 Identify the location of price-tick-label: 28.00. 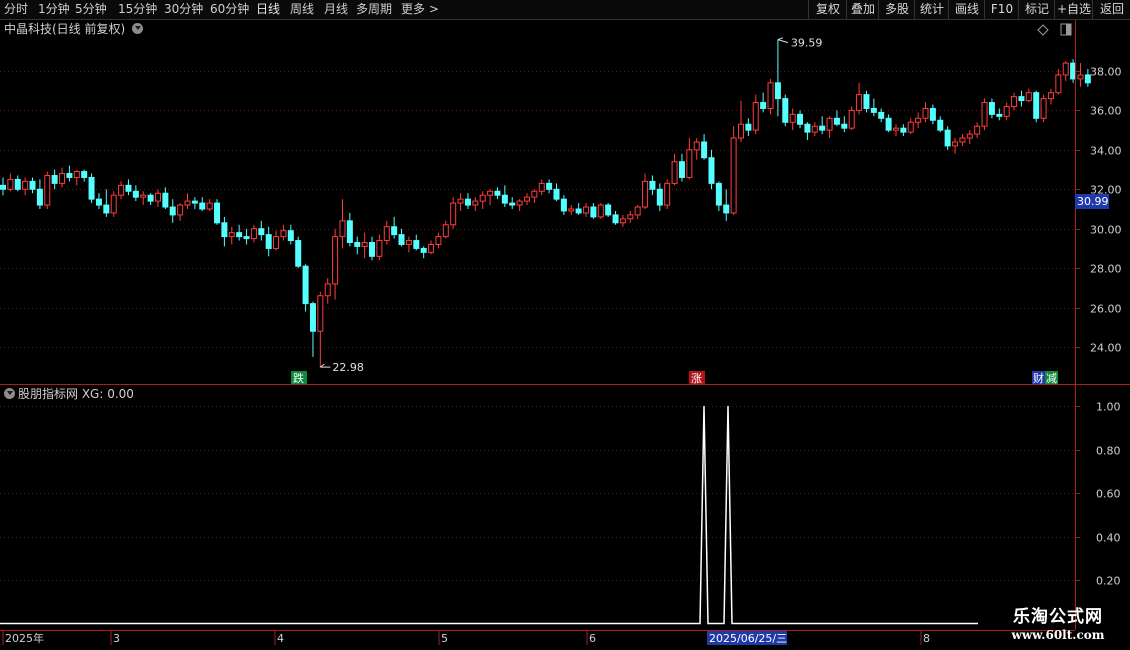
(1106, 269).